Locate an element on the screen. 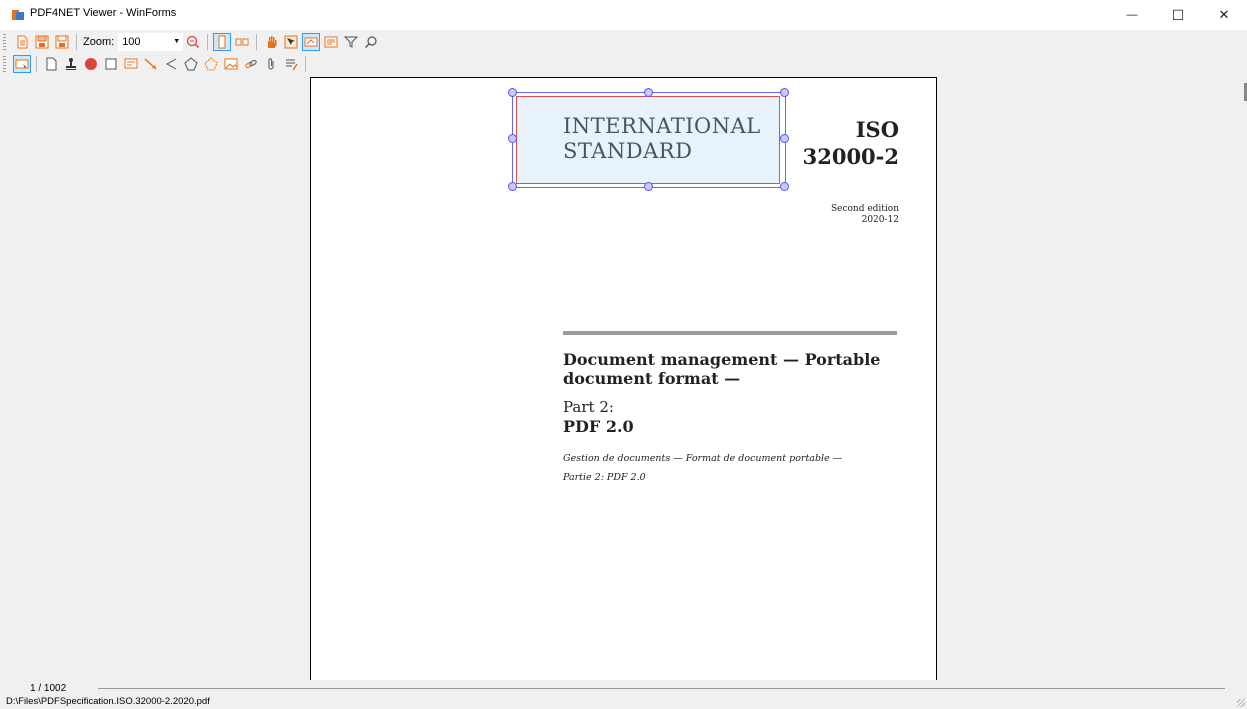 This screenshot has width=1247, height=709. cloud-button is located at coordinates (211, 64).